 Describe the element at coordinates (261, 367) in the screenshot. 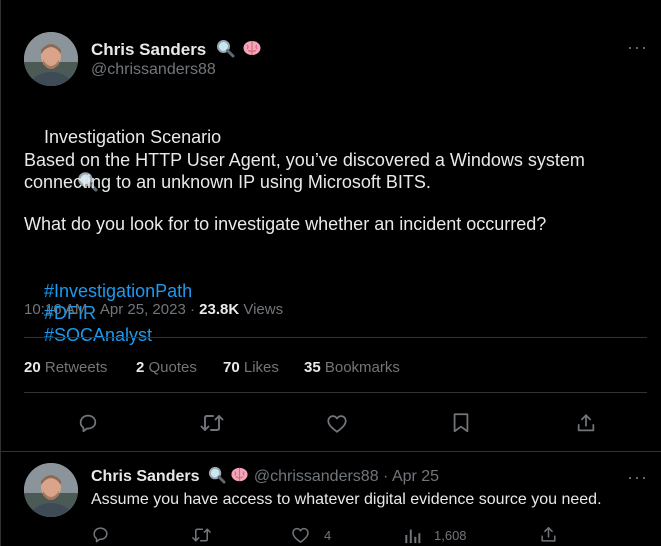

I see `likes-label: Likes` at that location.